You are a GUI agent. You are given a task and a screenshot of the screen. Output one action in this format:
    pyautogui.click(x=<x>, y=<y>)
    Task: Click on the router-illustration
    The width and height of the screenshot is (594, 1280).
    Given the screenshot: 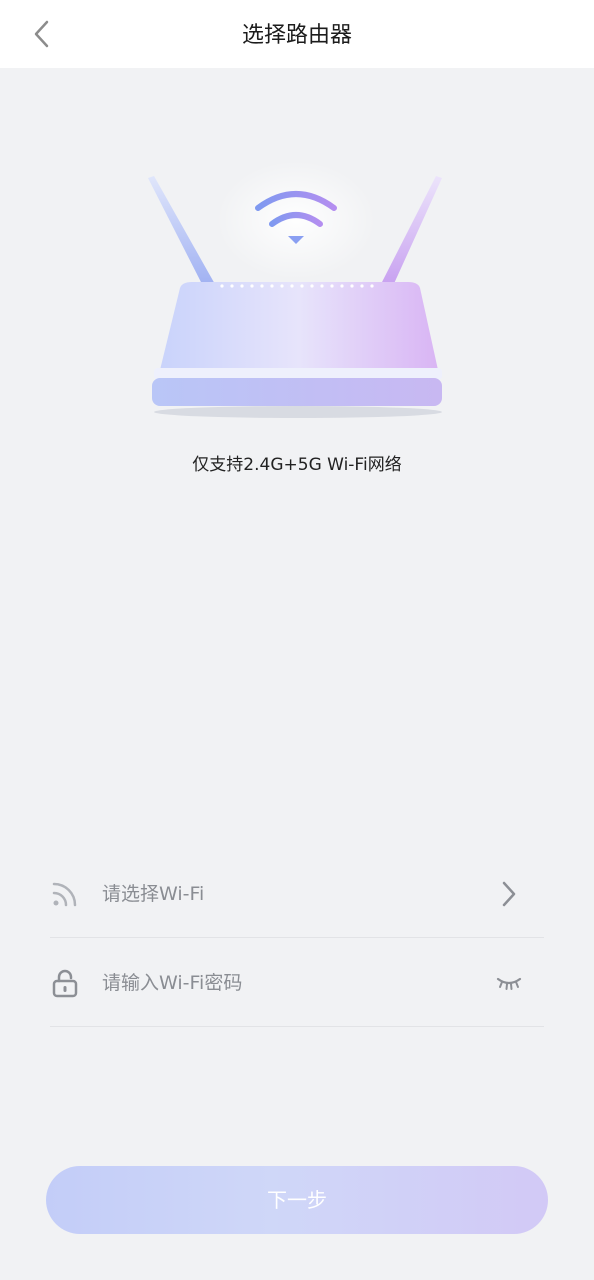 What is the action you would take?
    pyautogui.click(x=295, y=295)
    